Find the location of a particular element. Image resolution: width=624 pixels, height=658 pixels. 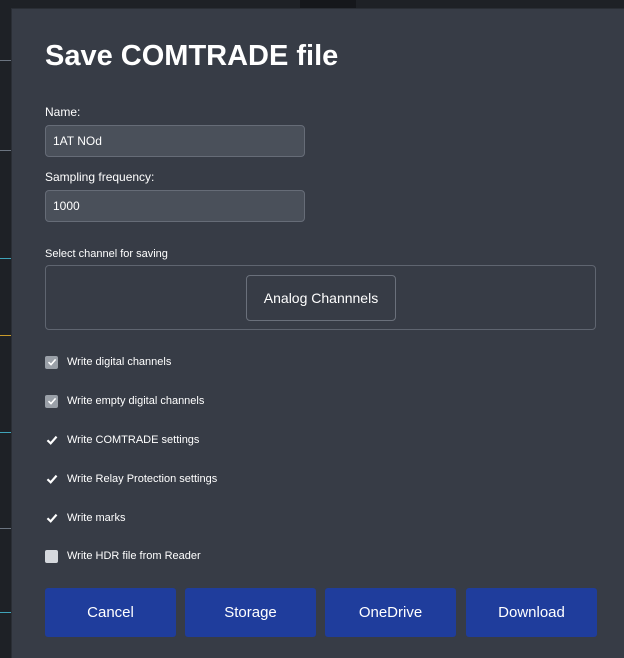

option-write-comtrade-settings: Write COMTRADE settings is located at coordinates (122, 440).